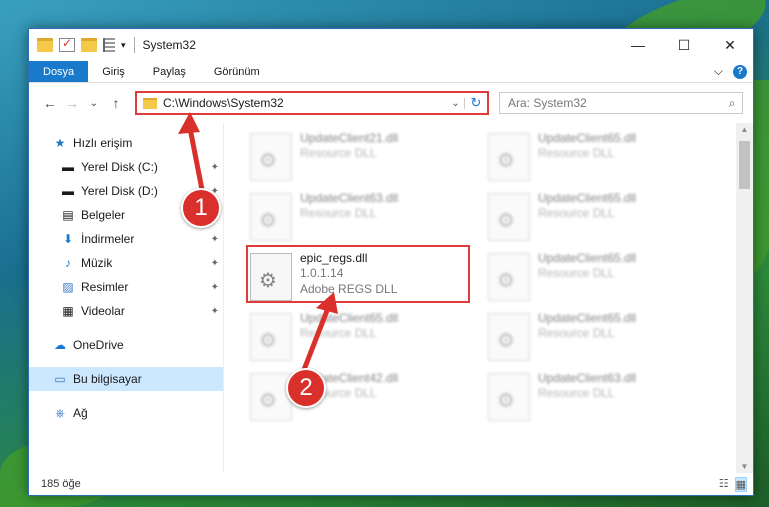  What do you see at coordinates (60, 379) in the screenshot?
I see `computer-icon: ▭` at bounding box center [60, 379].